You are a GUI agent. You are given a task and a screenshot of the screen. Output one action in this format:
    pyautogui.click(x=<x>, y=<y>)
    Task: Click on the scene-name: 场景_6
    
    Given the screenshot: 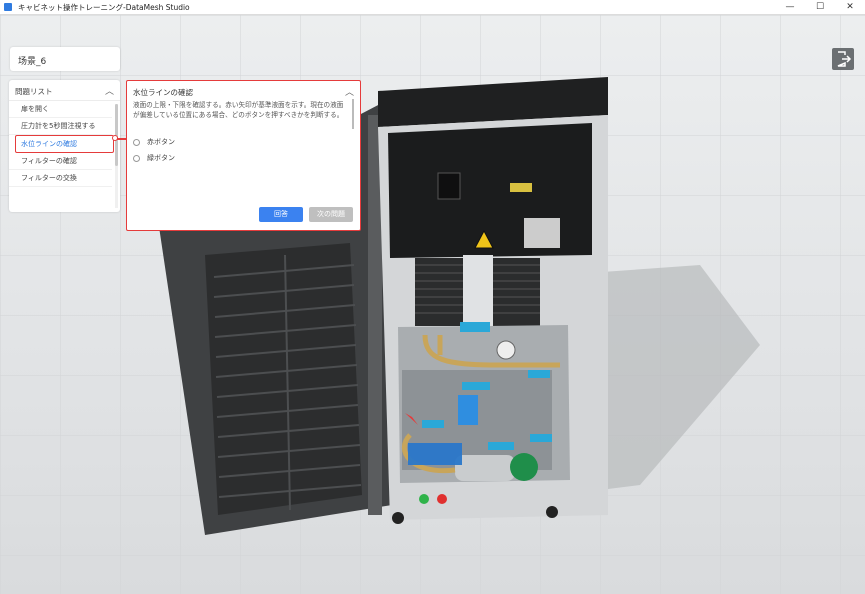 What is the action you would take?
    pyautogui.click(x=32, y=62)
    